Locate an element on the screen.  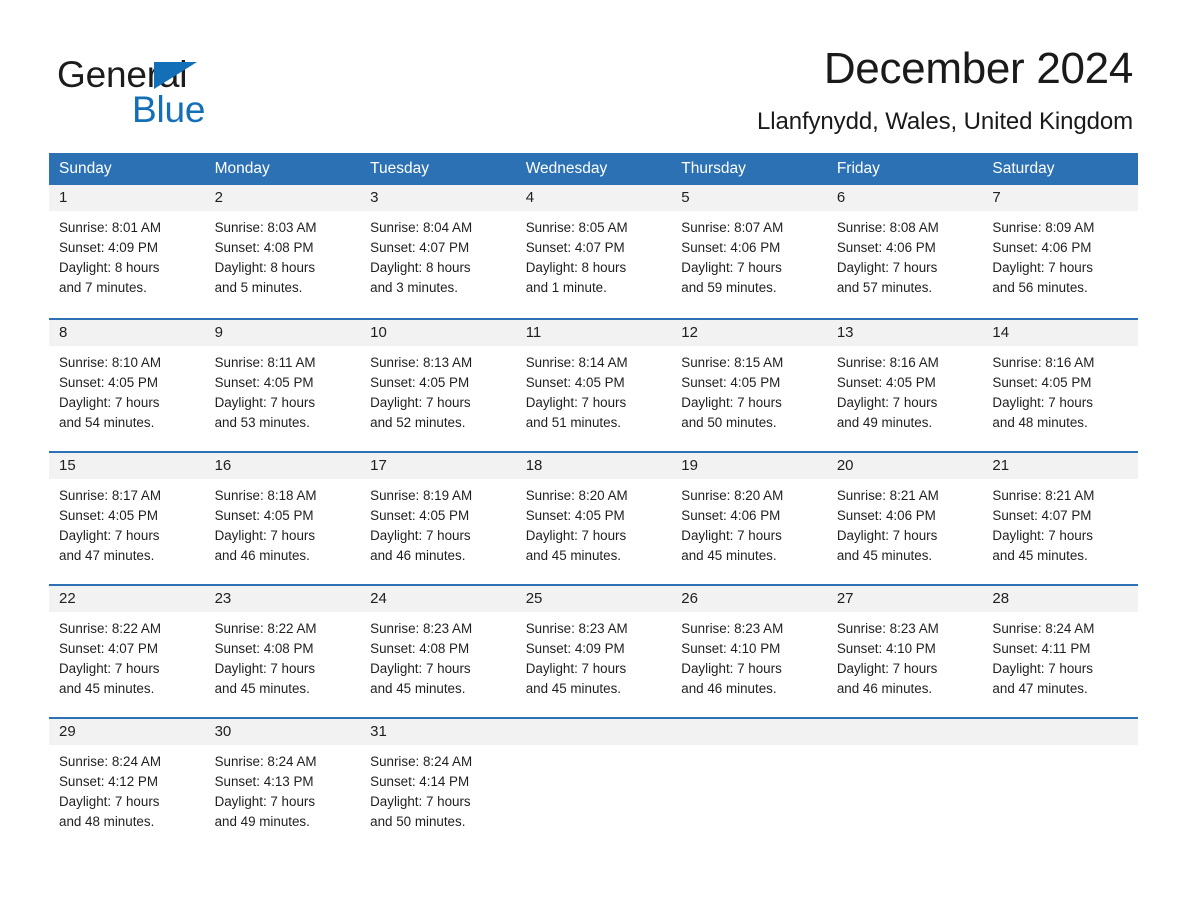
day-number: 30 is located at coordinates (282, 731).